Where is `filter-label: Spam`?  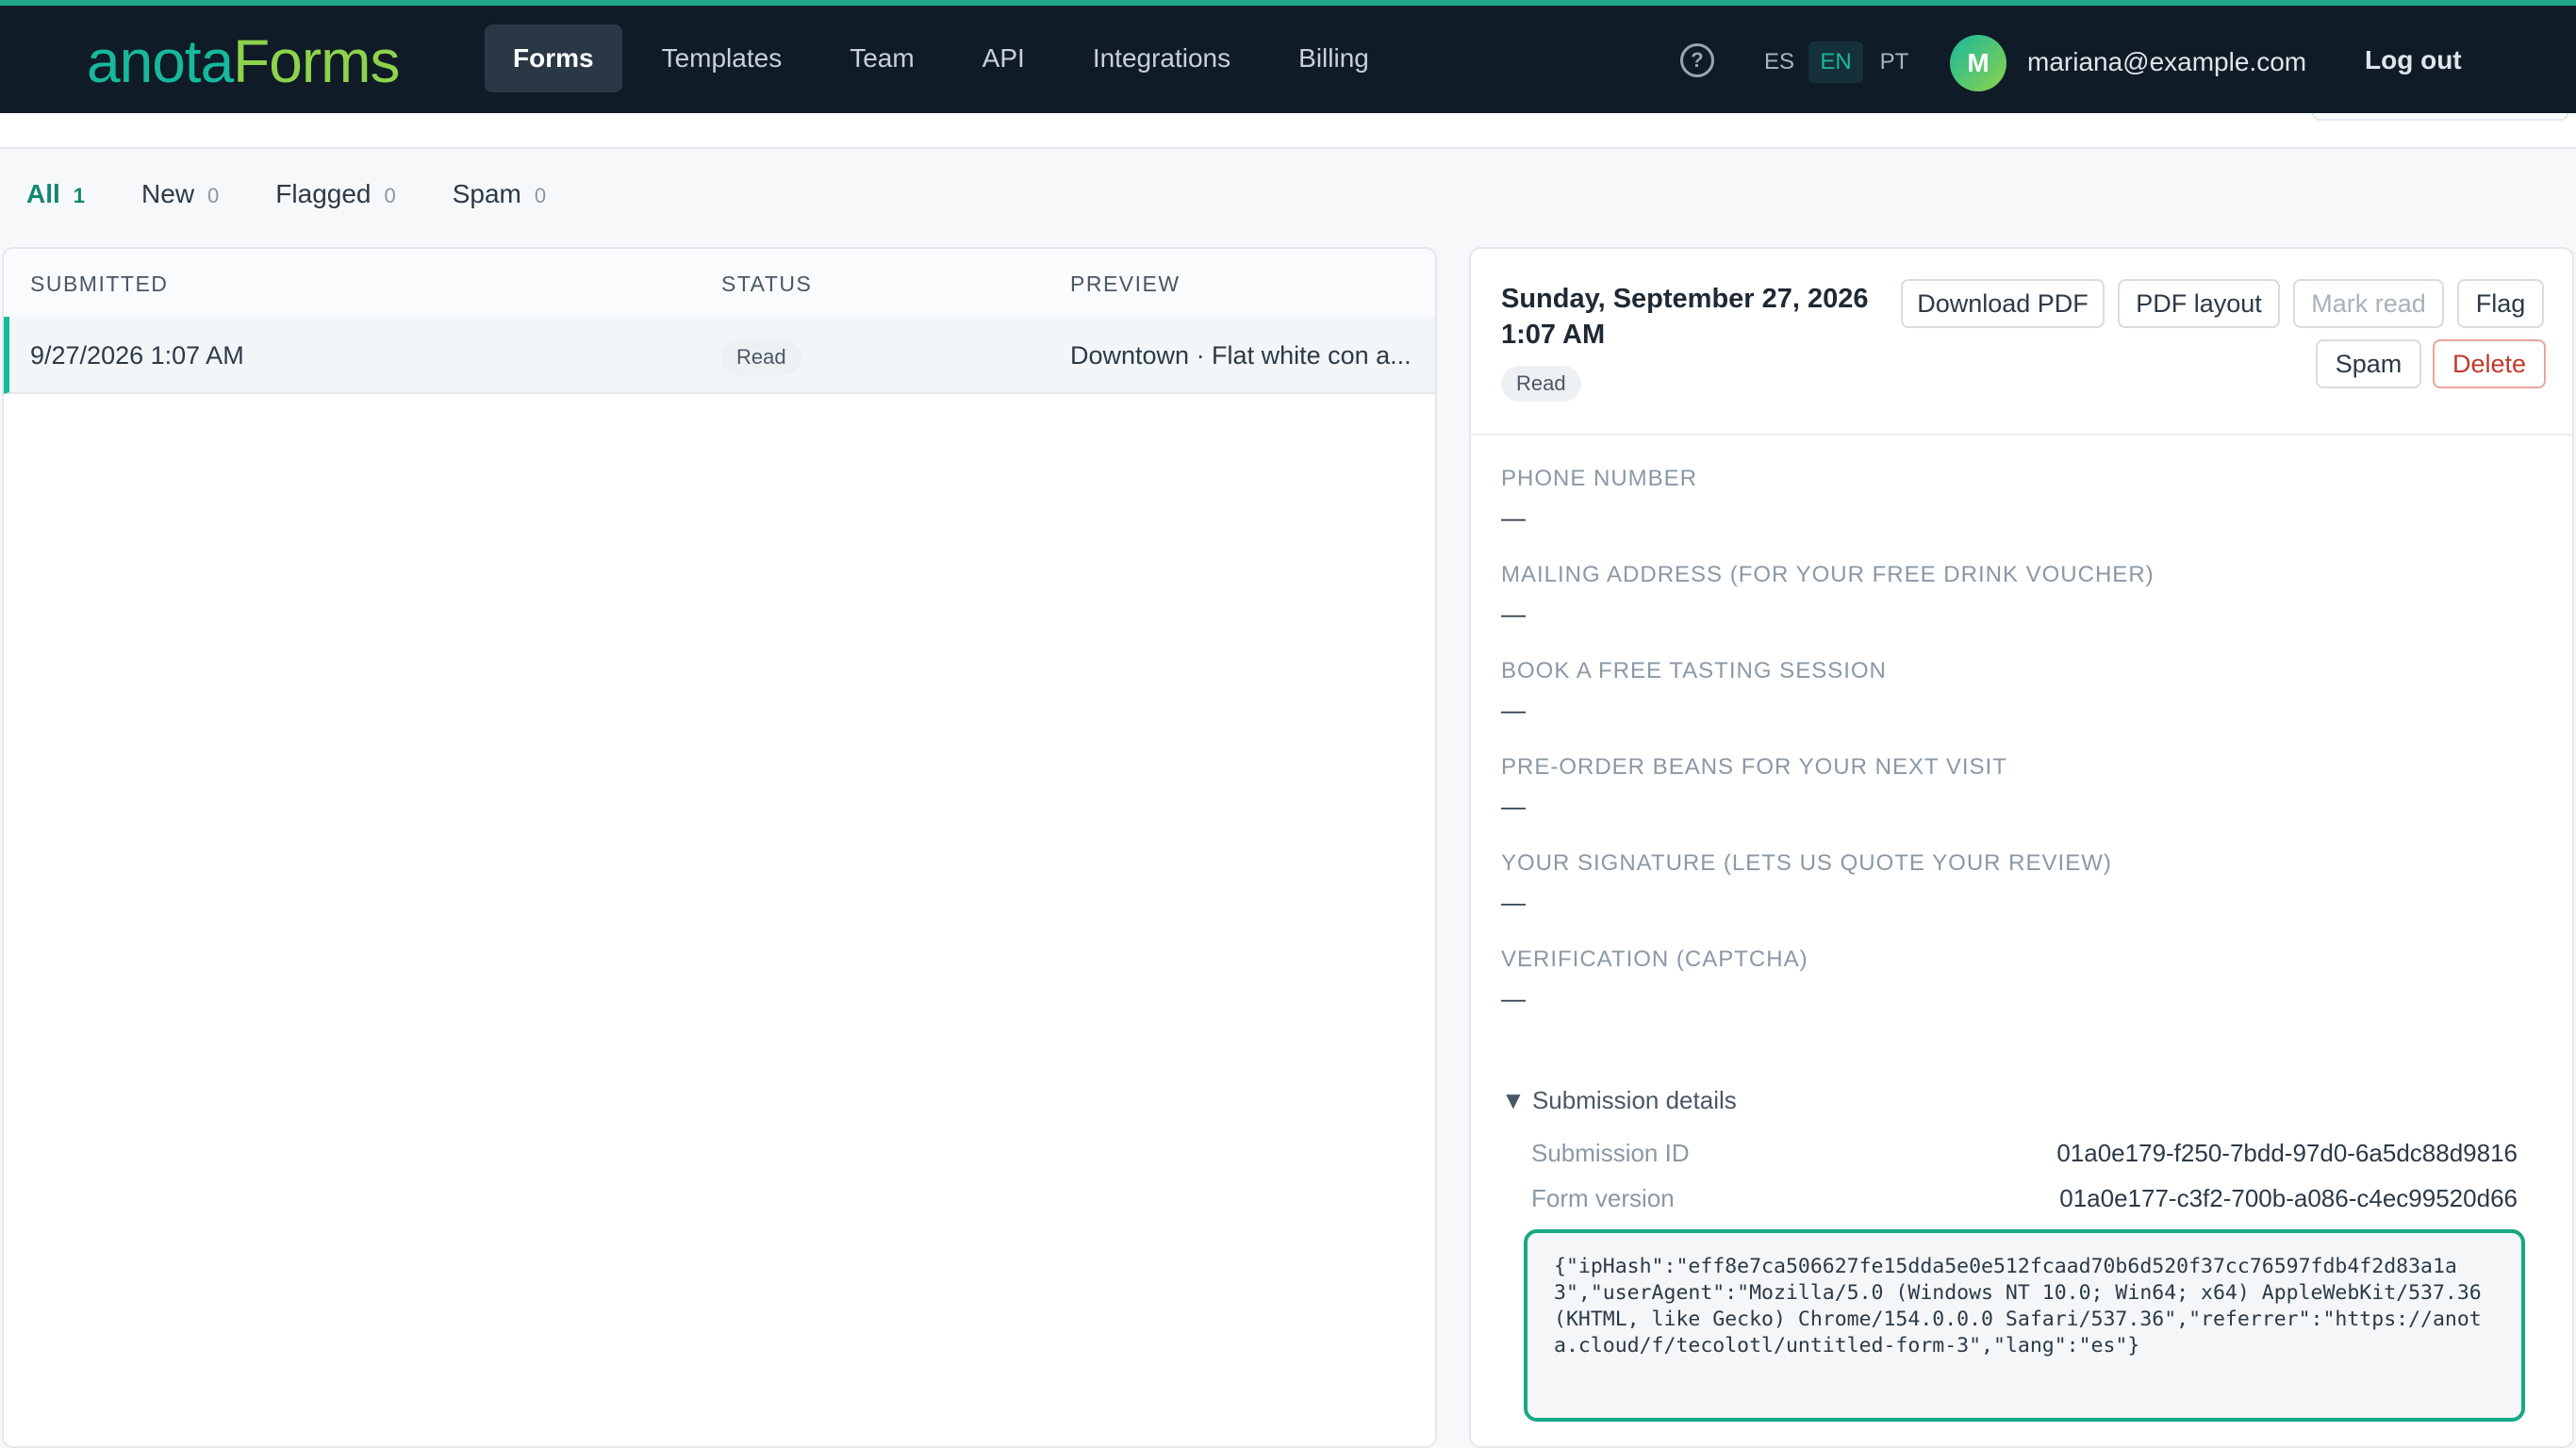 filter-label: Spam is located at coordinates (486, 193).